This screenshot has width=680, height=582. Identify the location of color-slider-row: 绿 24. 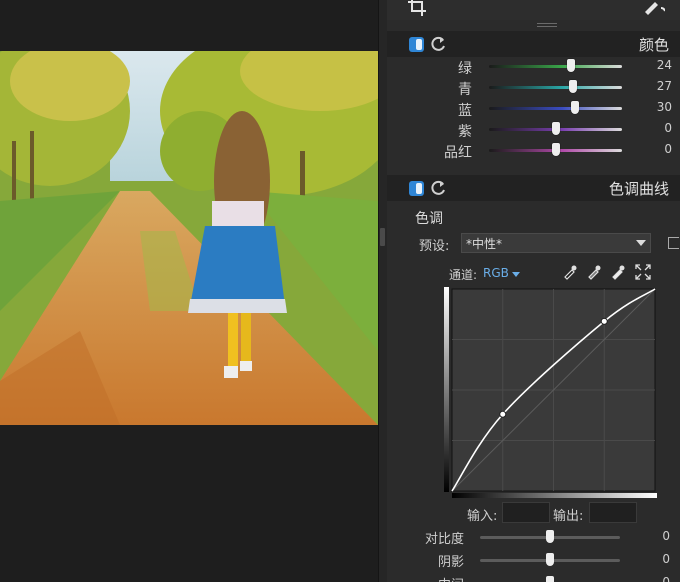
(533, 66).